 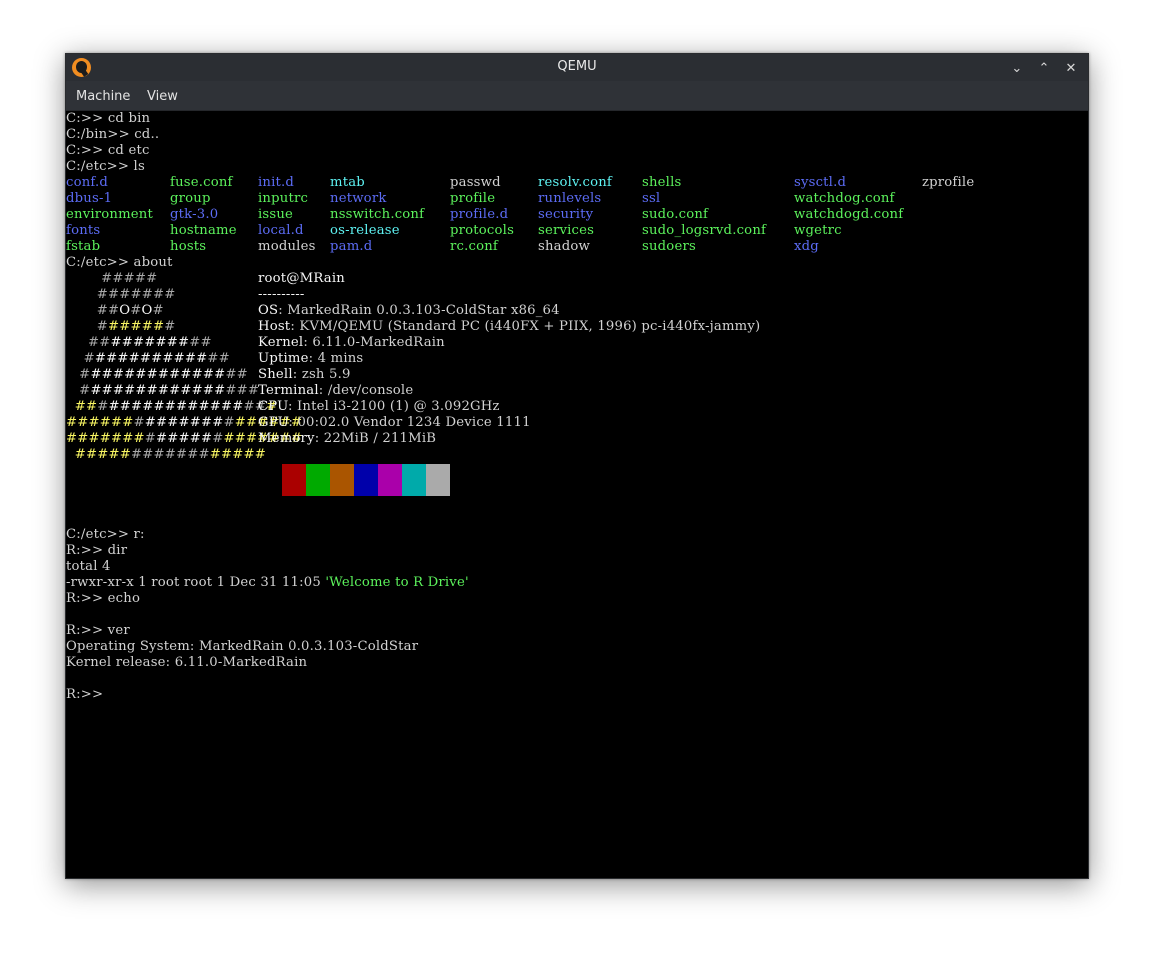 I want to click on logo-ascii-segment: ############, so click(x=158, y=390).